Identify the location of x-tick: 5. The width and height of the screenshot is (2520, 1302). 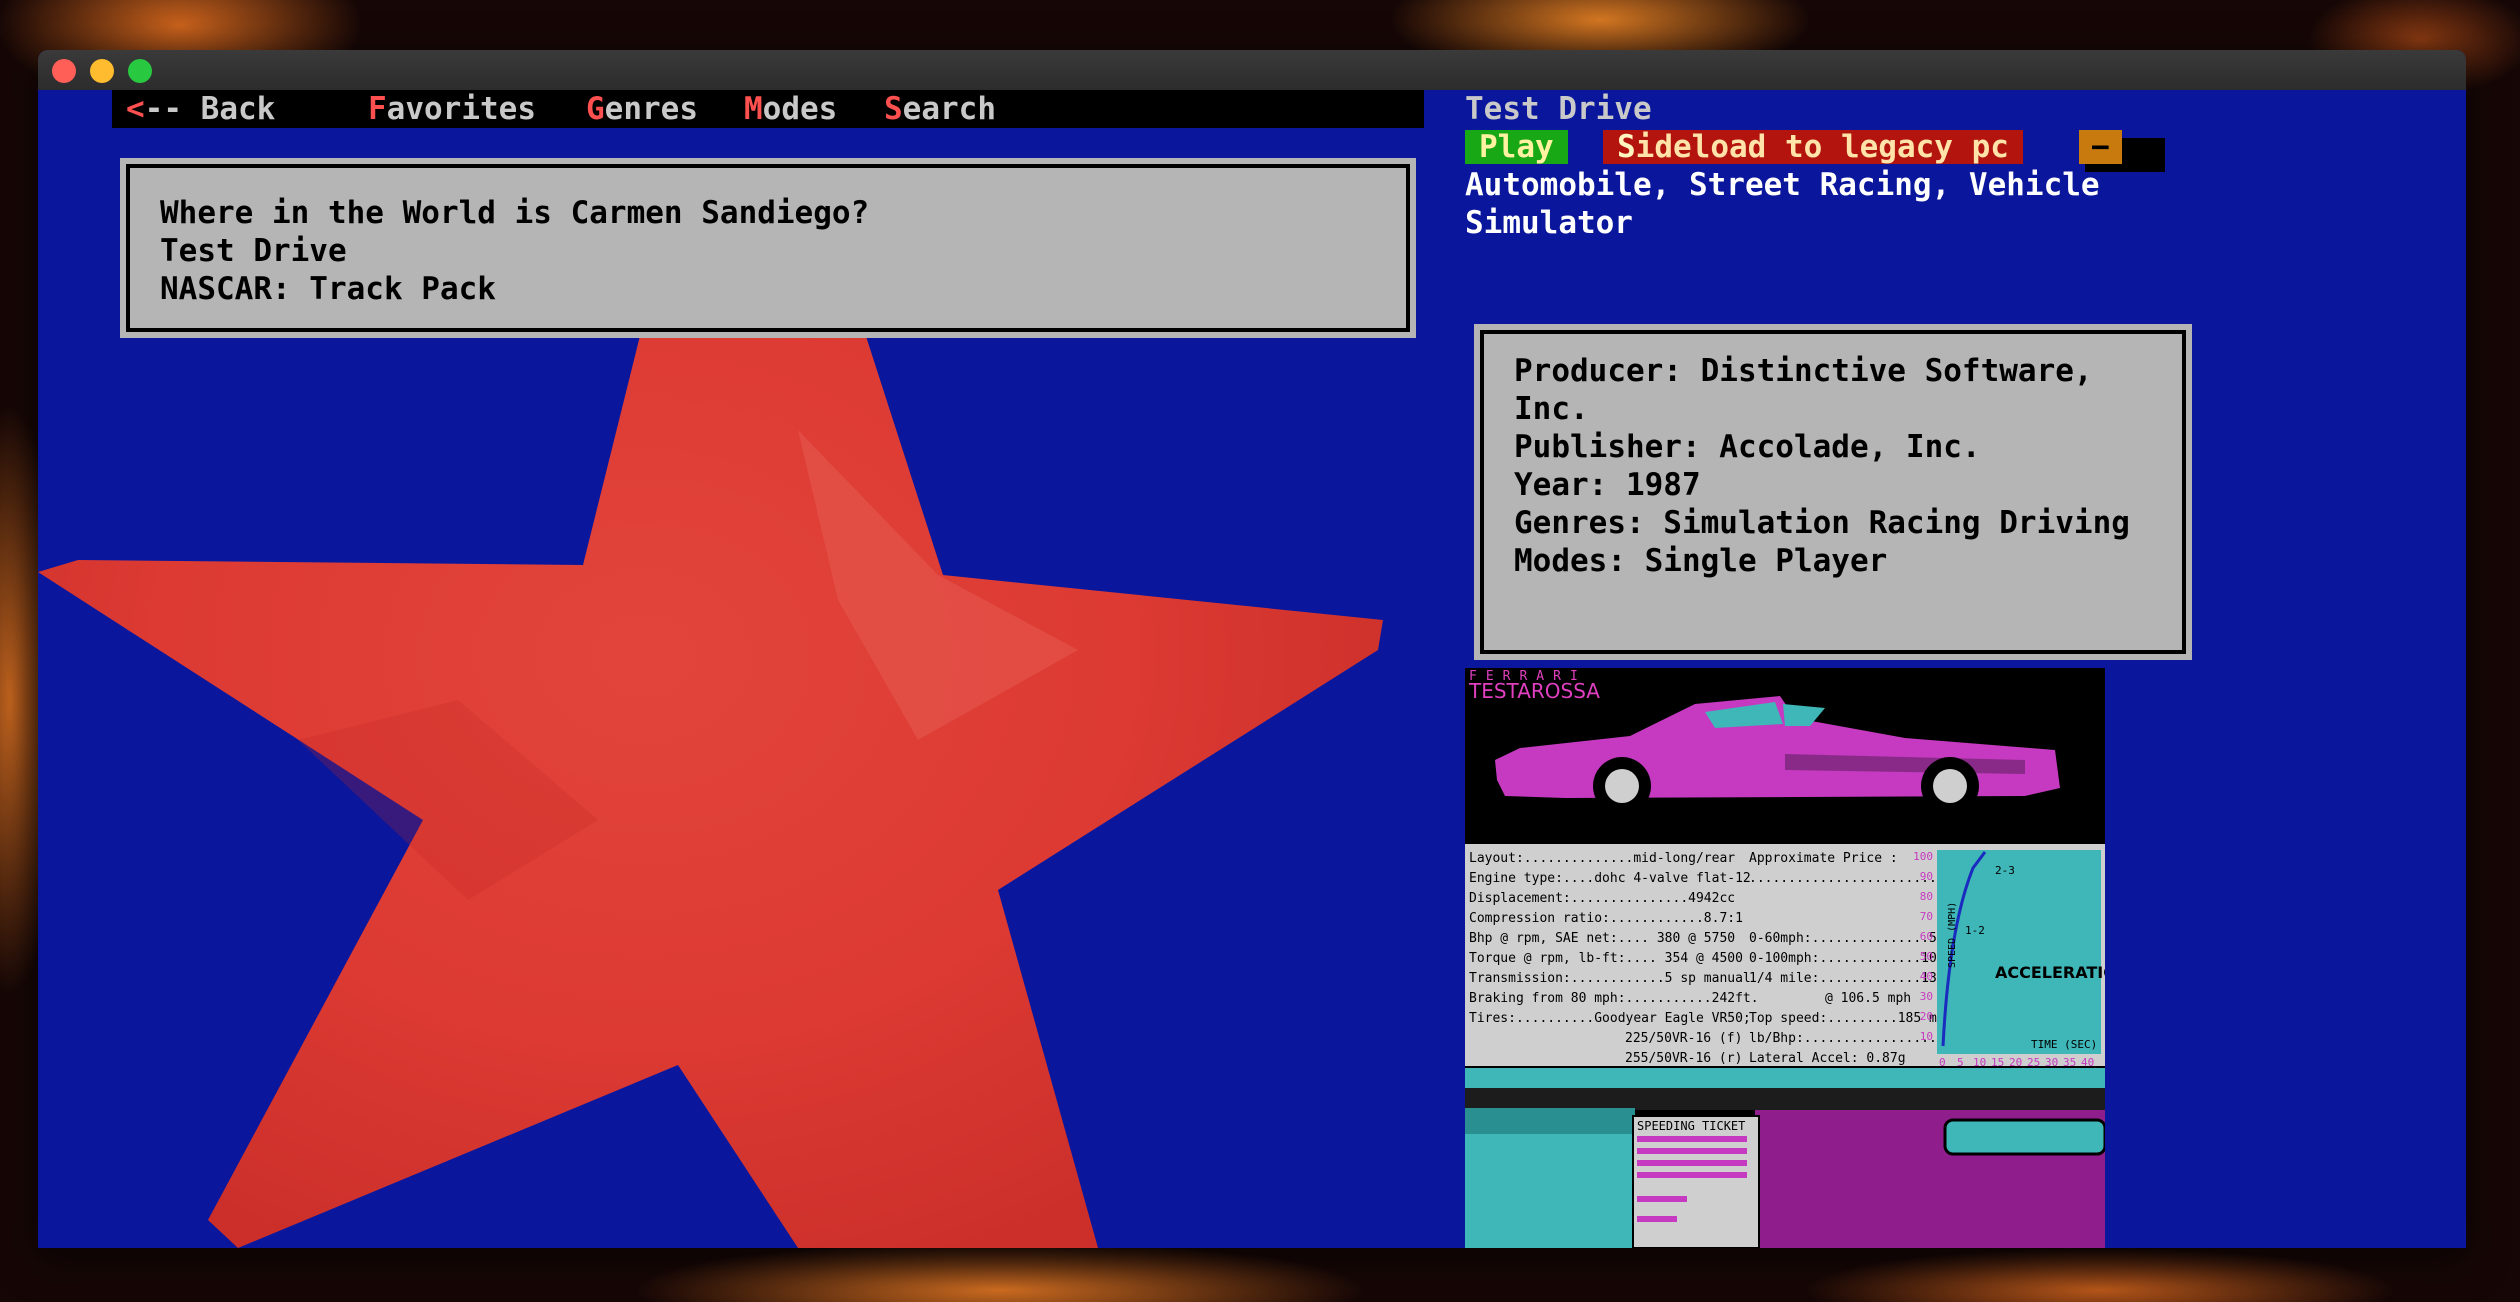
(1960, 1062).